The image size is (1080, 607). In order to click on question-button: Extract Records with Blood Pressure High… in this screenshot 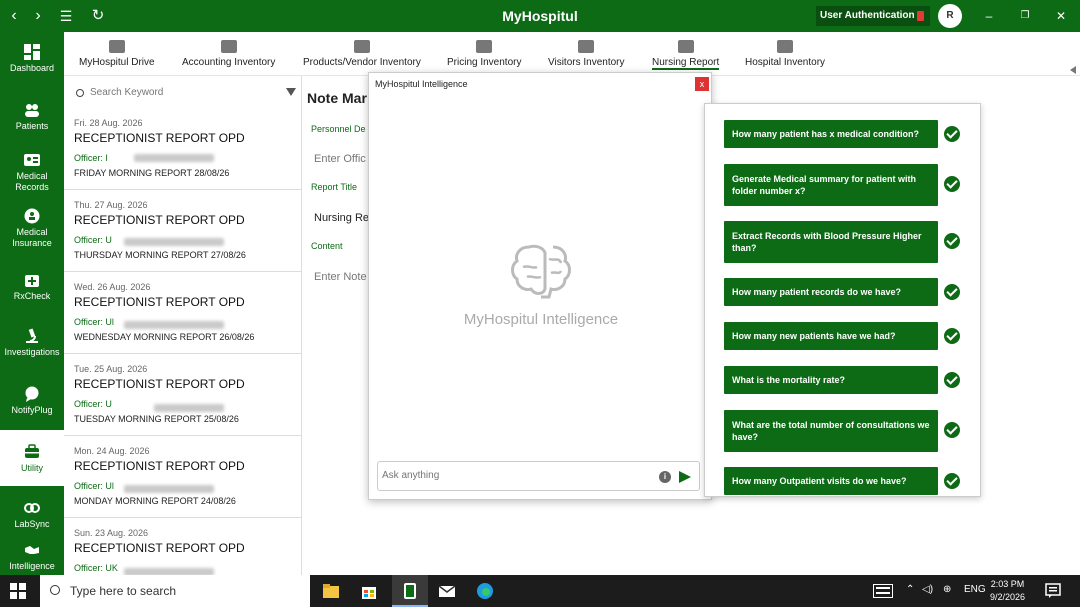, I will do `click(831, 242)`.